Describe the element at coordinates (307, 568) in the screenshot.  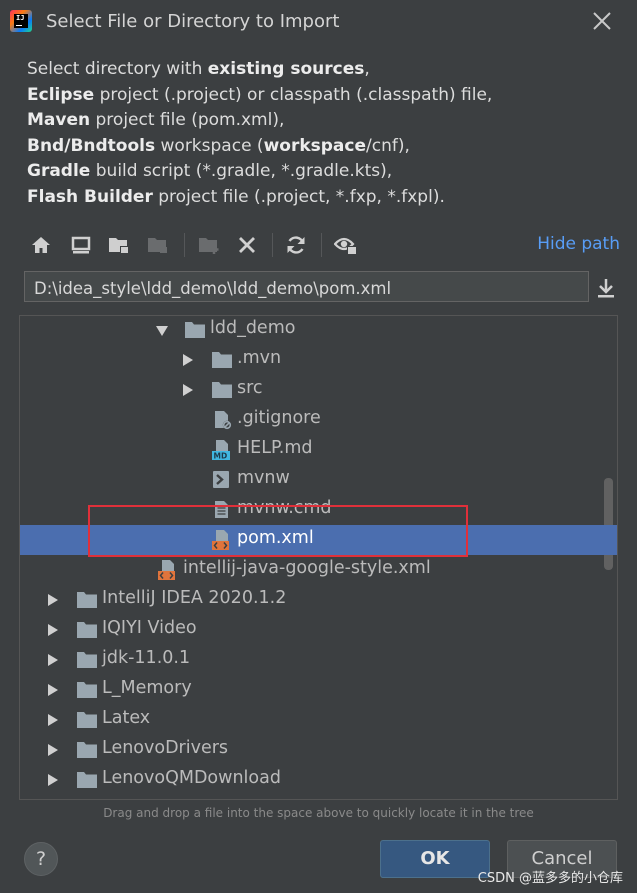
I see `tree-row-label: intellij-java-google-style.xml` at that location.